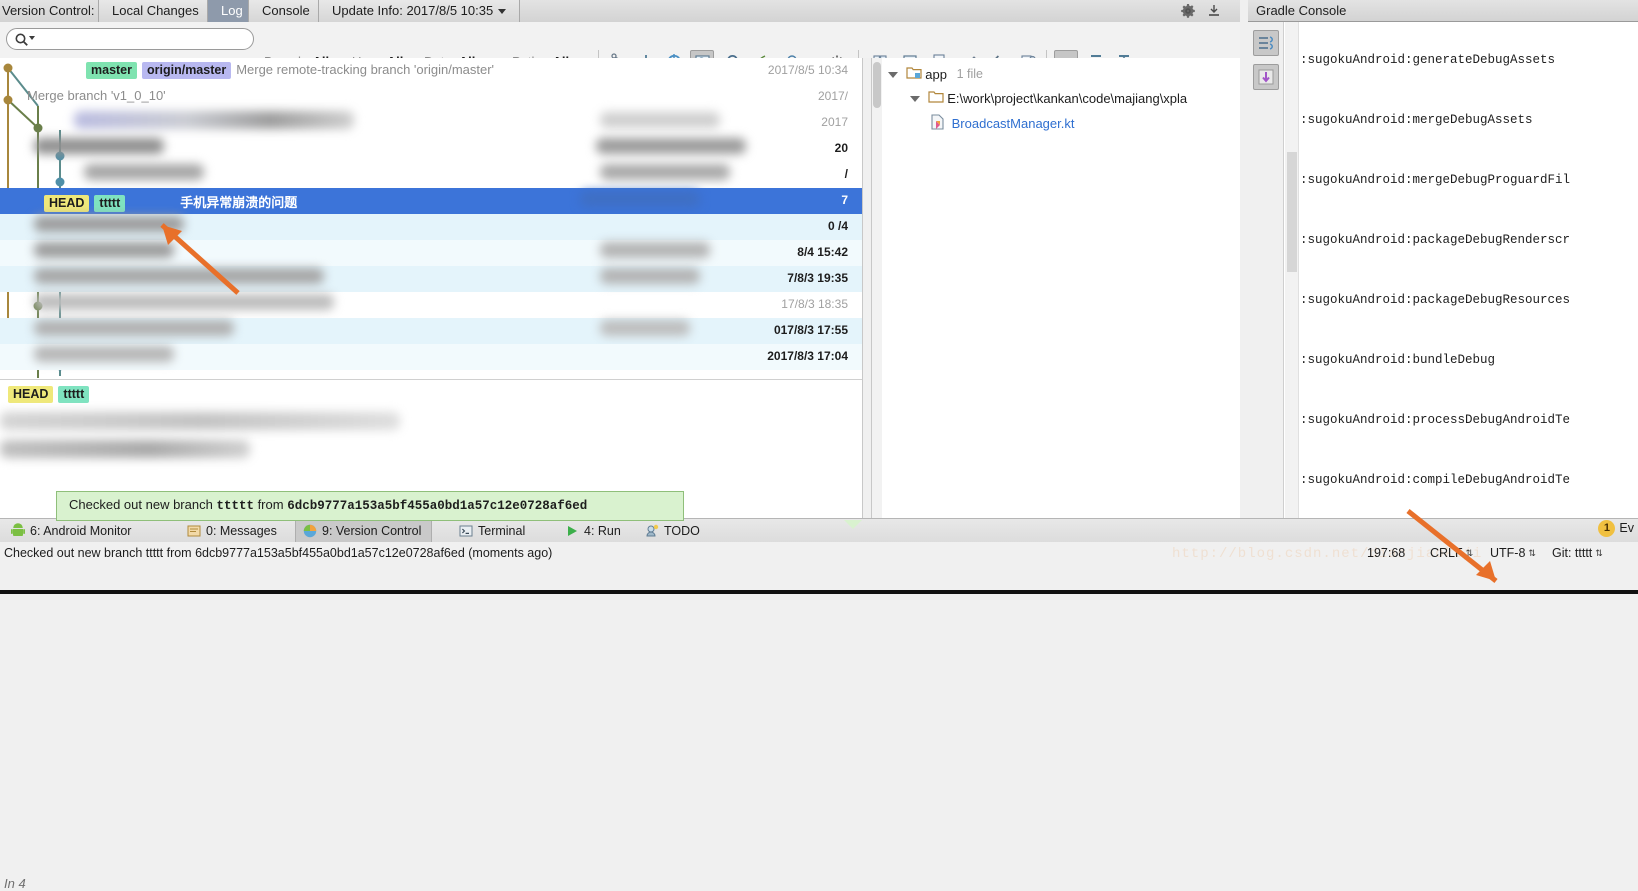  What do you see at coordinates (1048, 98) in the screenshot?
I see `filetree-node-path: E:\work\project\kankan\code\majiang\xpla` at bounding box center [1048, 98].